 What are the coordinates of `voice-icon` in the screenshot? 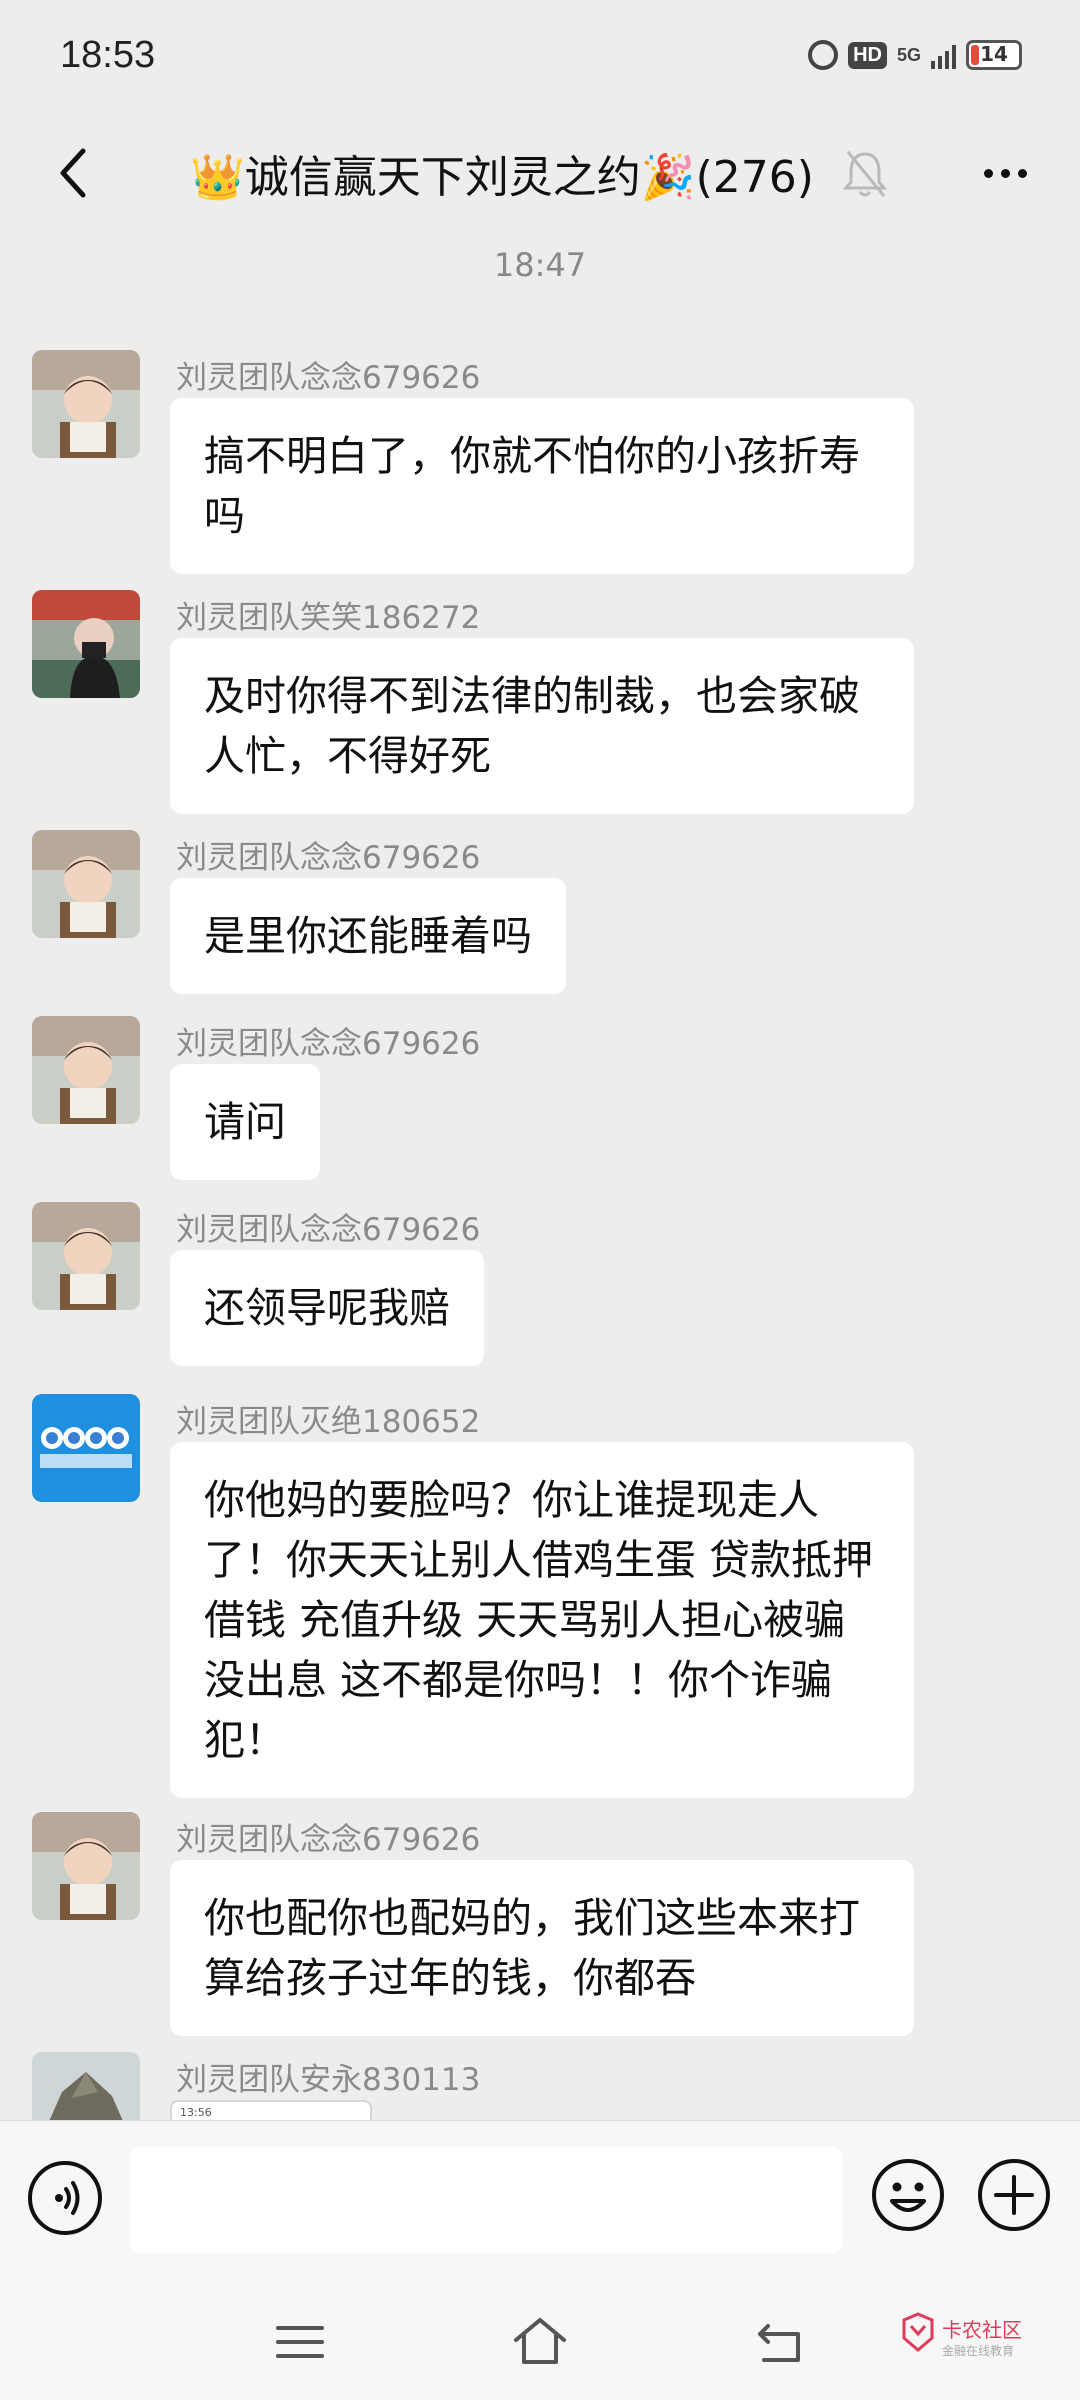 It's located at (67, 2198).